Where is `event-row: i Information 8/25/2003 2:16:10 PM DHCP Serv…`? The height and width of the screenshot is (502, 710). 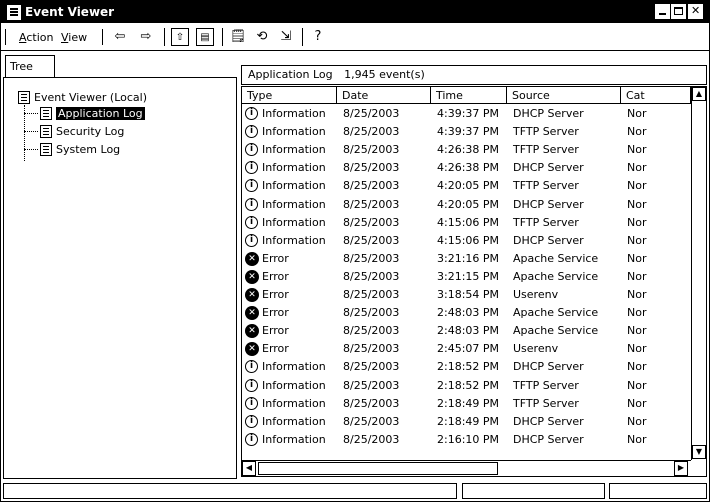
event-row: i Information 8/25/2003 2:16:10 PM DHCP Serv… is located at coordinates (466, 440).